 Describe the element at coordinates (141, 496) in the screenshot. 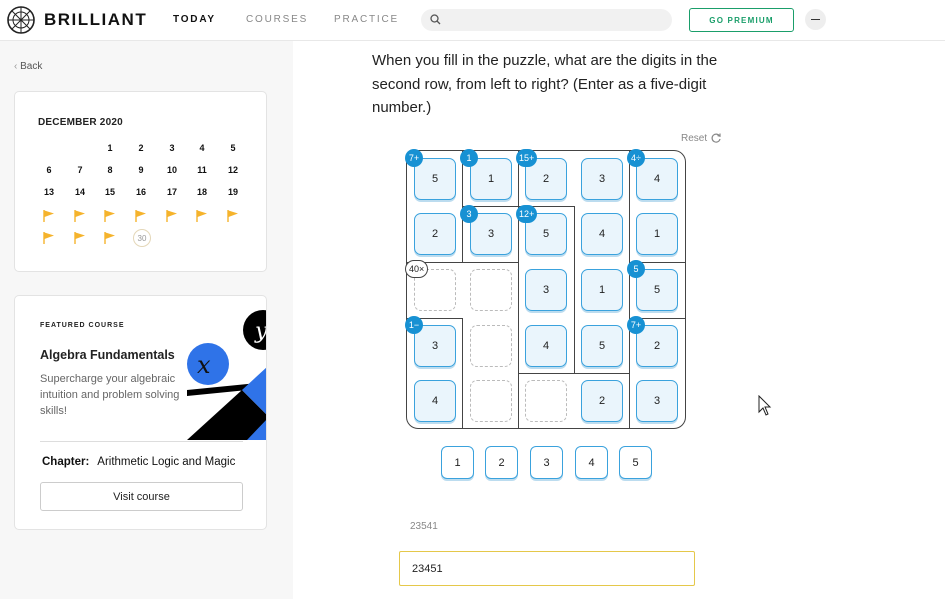

I see `visit-course-button: Visit course` at that location.